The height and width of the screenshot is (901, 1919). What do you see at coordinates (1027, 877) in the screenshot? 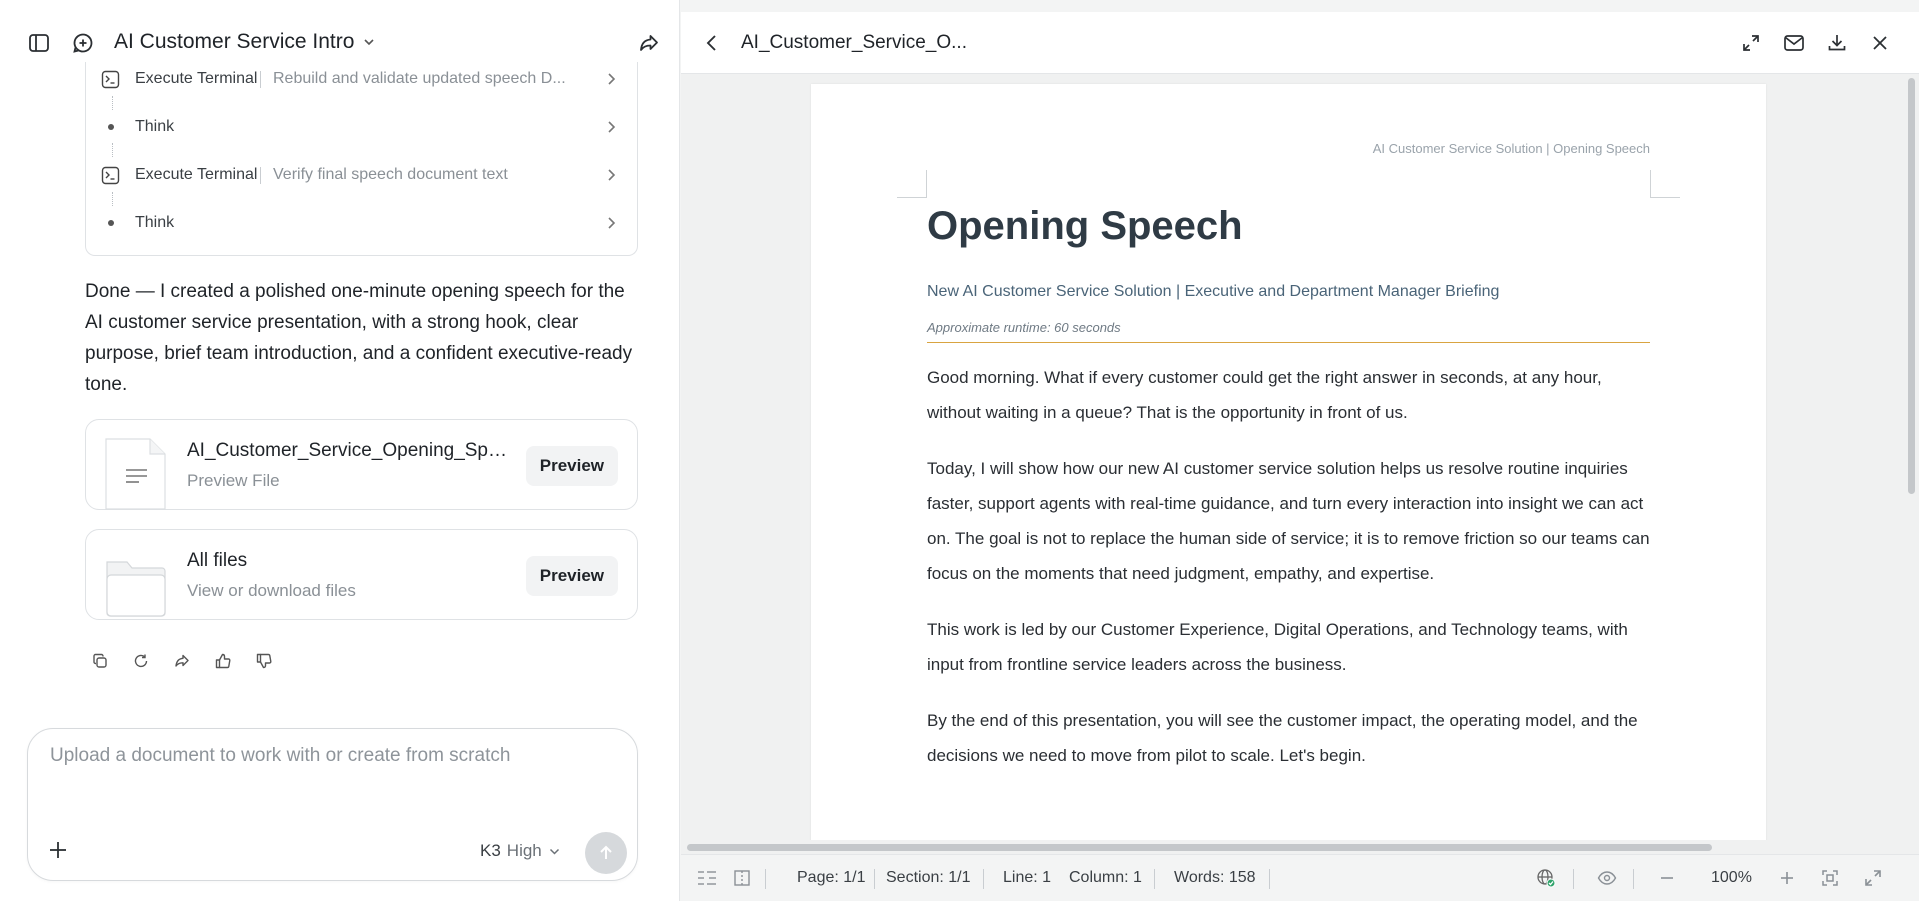
I see `status-line: Line: 1` at bounding box center [1027, 877].